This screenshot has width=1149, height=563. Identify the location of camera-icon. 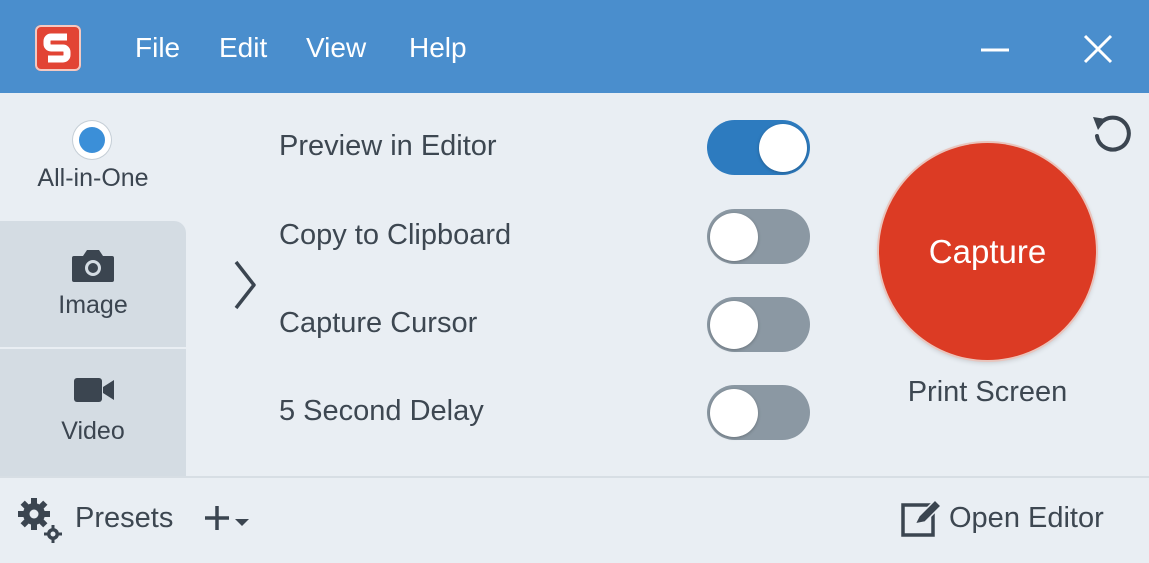
(93, 266).